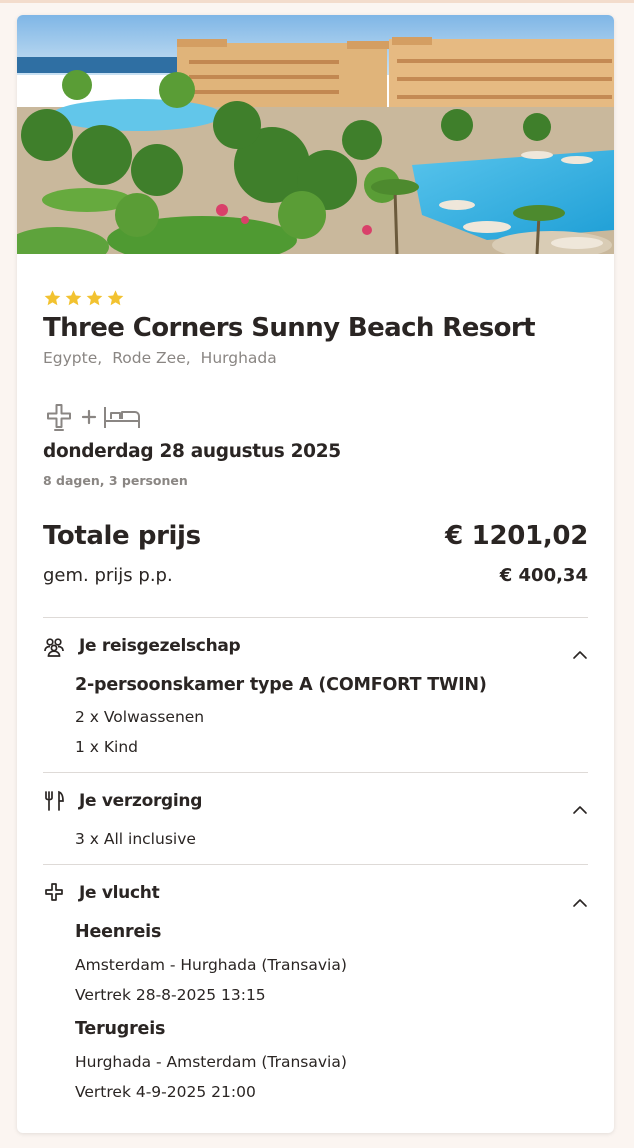  What do you see at coordinates (115, 480) in the screenshot?
I see `trip-duration-persons: 8 dagen, 3 personen` at bounding box center [115, 480].